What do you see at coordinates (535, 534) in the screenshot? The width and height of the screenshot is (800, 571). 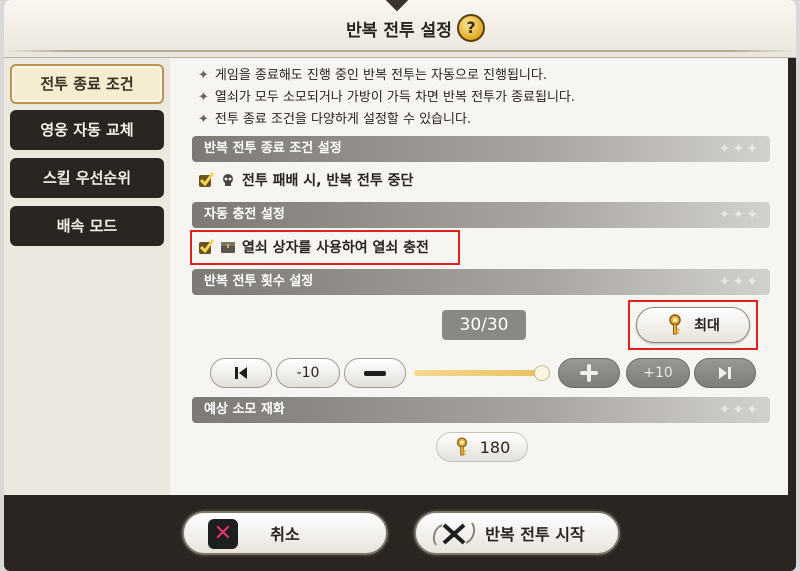 I see `start-button-label: 반복 전투 시작` at bounding box center [535, 534].